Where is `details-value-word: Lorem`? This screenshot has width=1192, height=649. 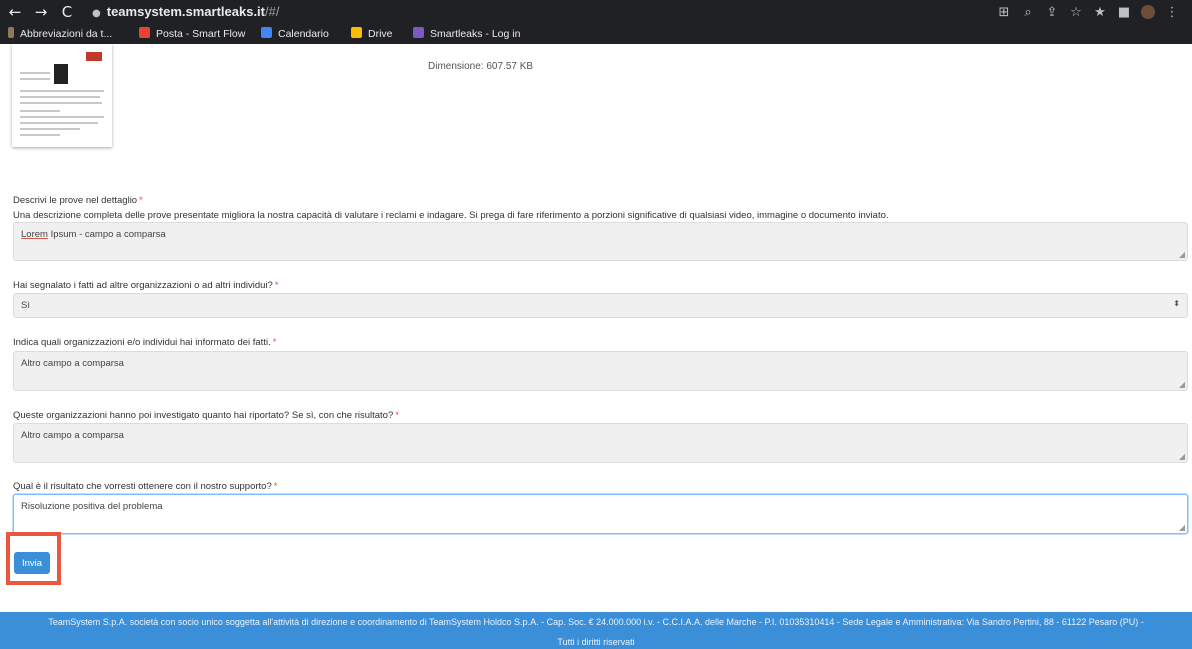
details-value-word: Lorem is located at coordinates (34, 234).